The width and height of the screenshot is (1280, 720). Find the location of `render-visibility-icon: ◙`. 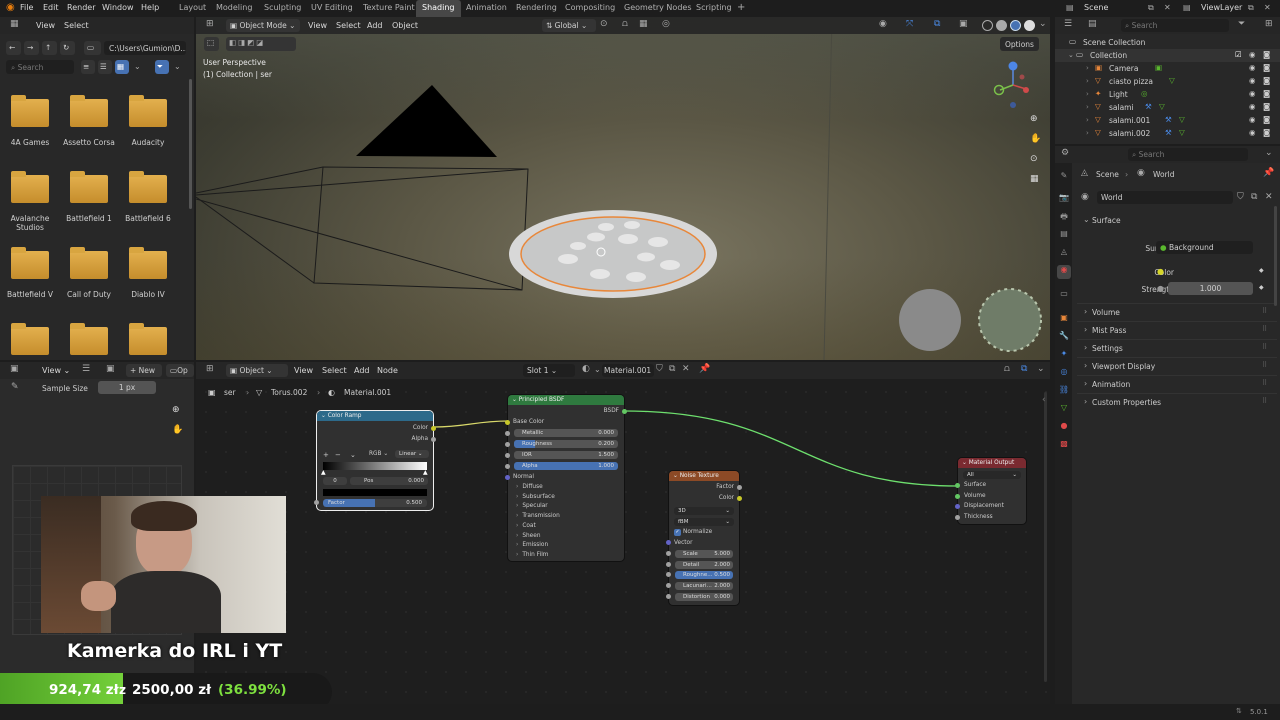

render-visibility-icon: ◙ is located at coordinates (1266, 67).